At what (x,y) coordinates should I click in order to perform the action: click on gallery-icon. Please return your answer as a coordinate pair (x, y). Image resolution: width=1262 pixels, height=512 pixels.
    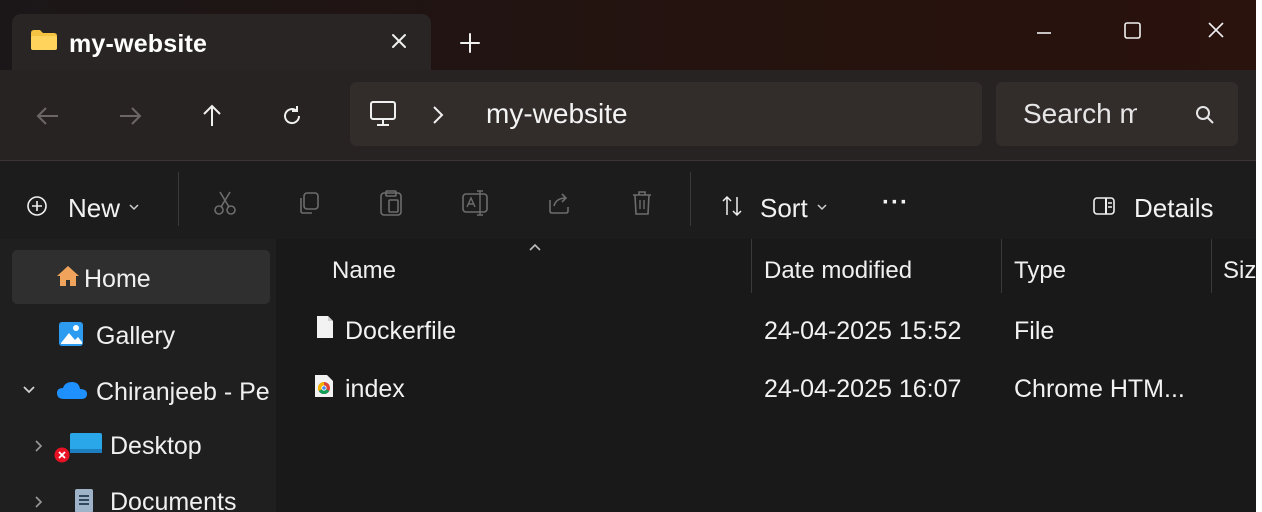
    Looking at the image, I should click on (71, 336).